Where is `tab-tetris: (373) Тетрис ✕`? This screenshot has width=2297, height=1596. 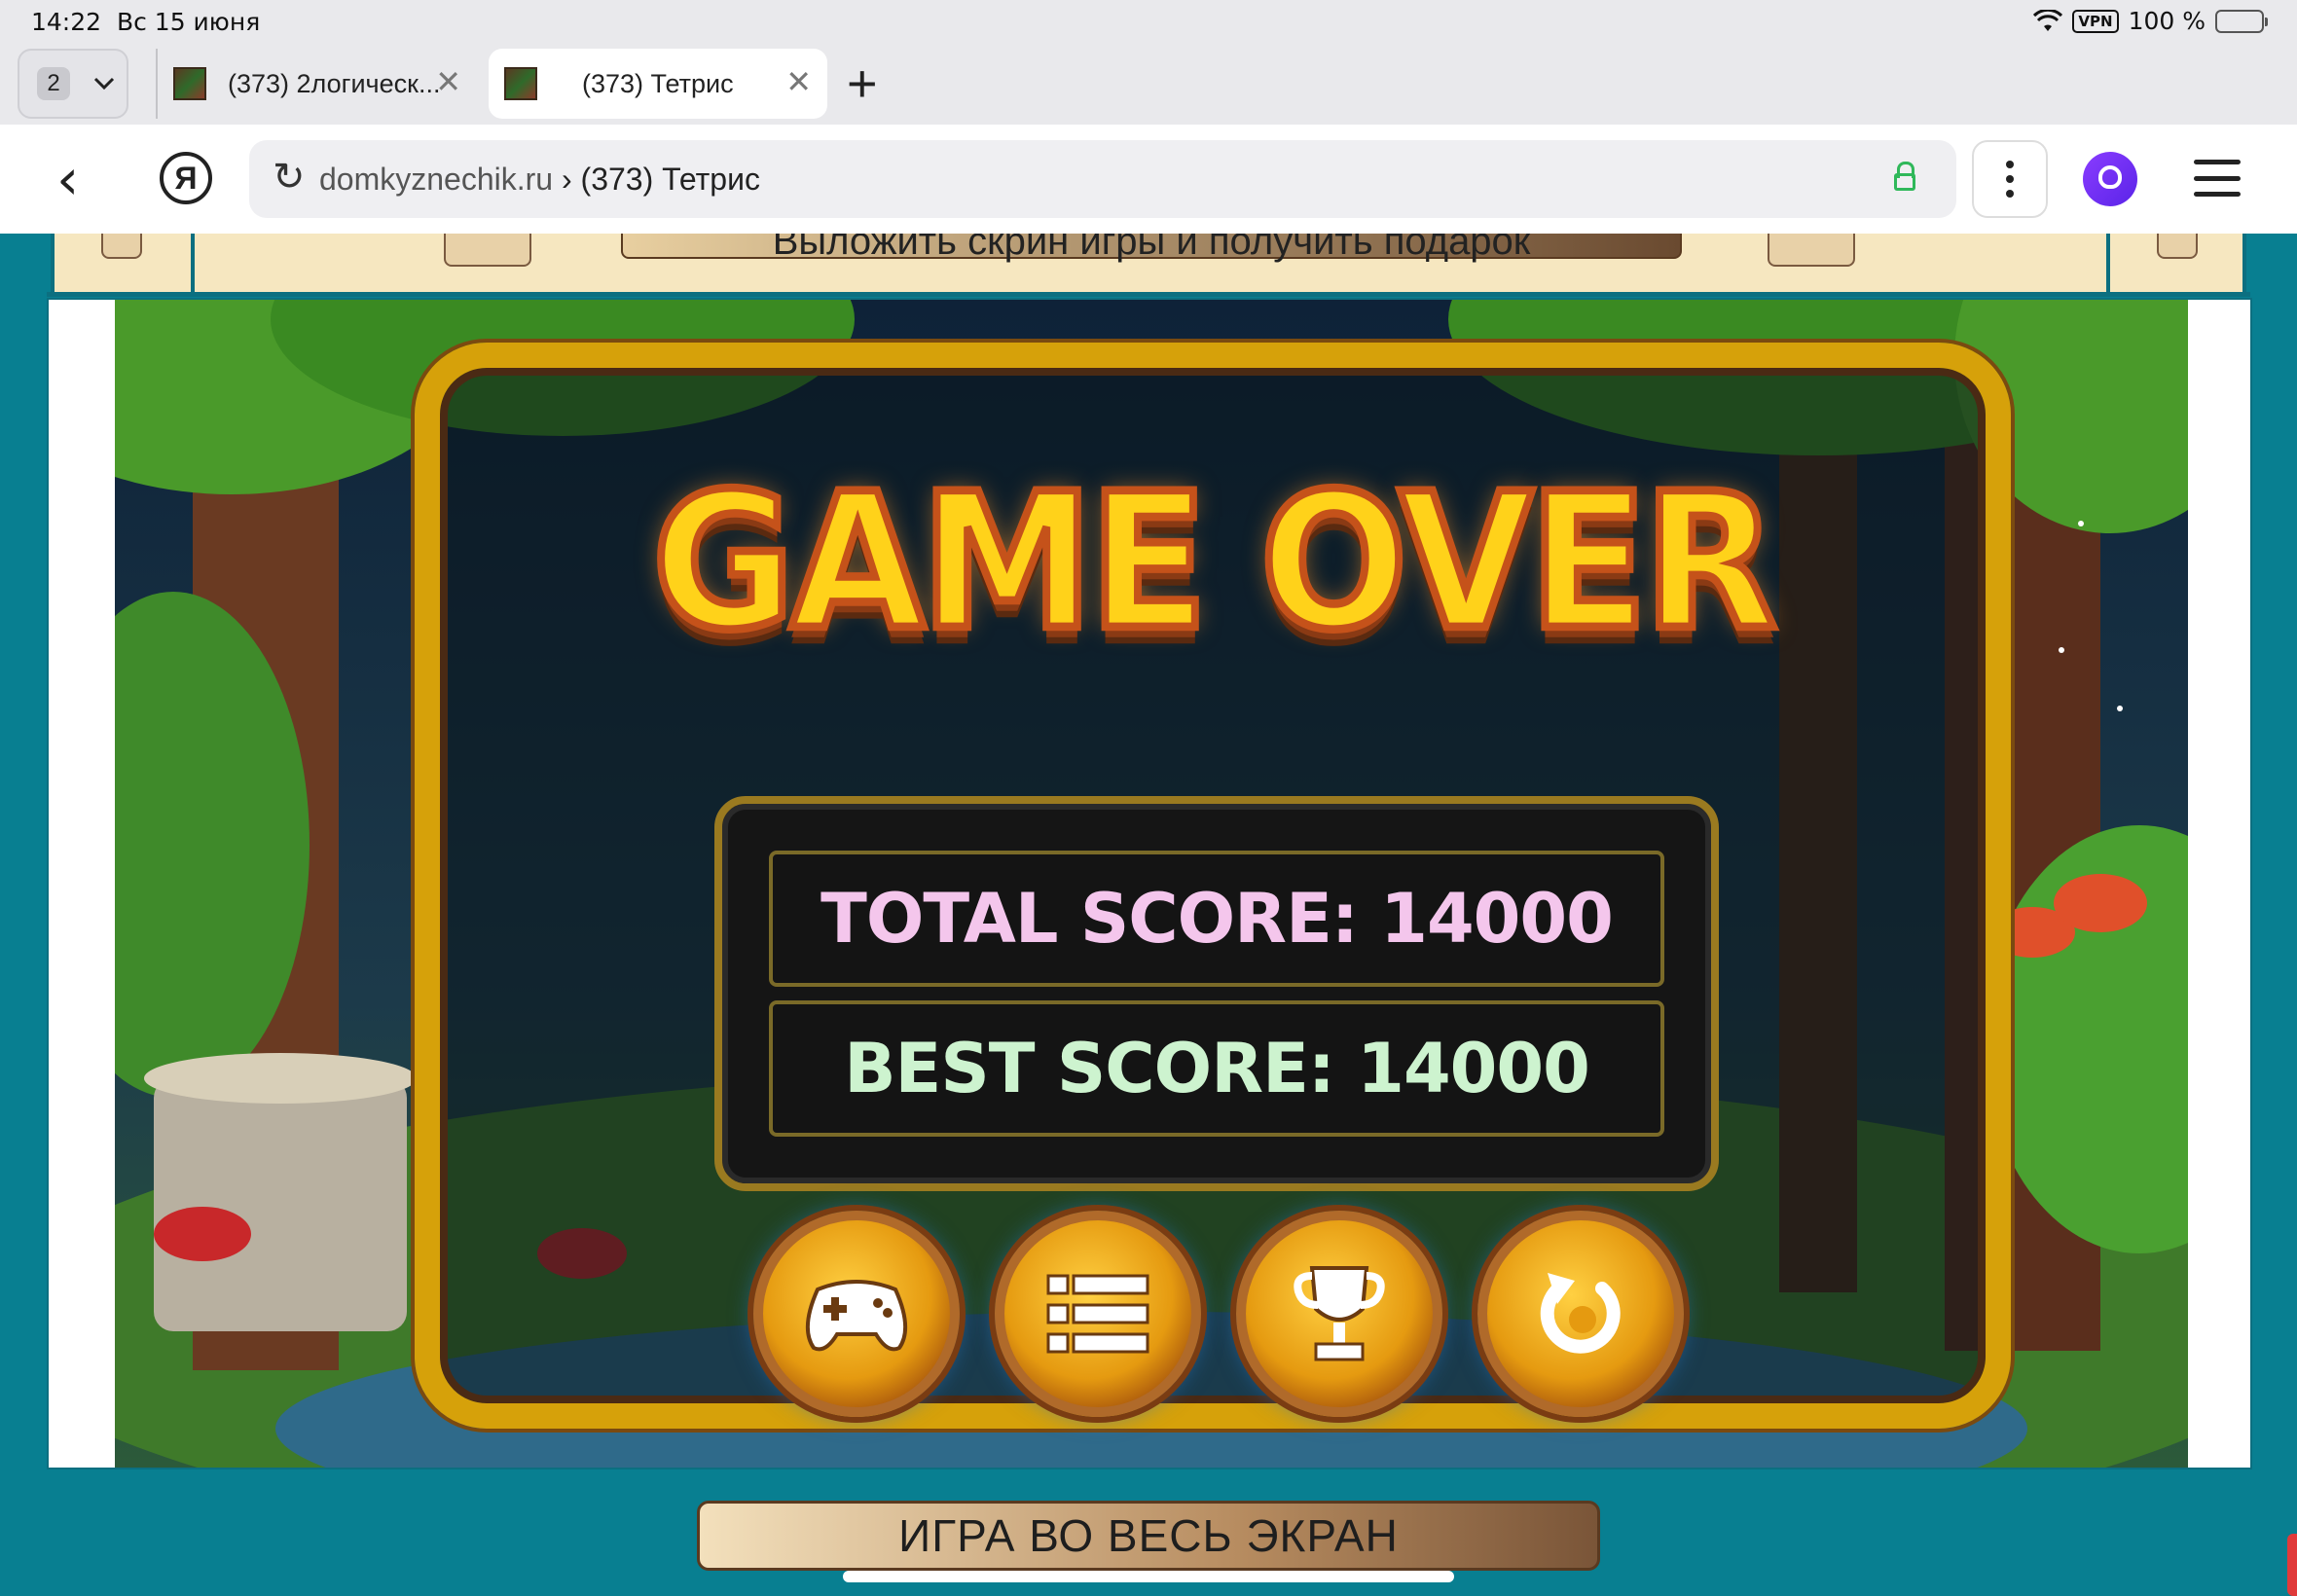
tab-tetris: (373) Тетрис ✕ is located at coordinates (658, 84).